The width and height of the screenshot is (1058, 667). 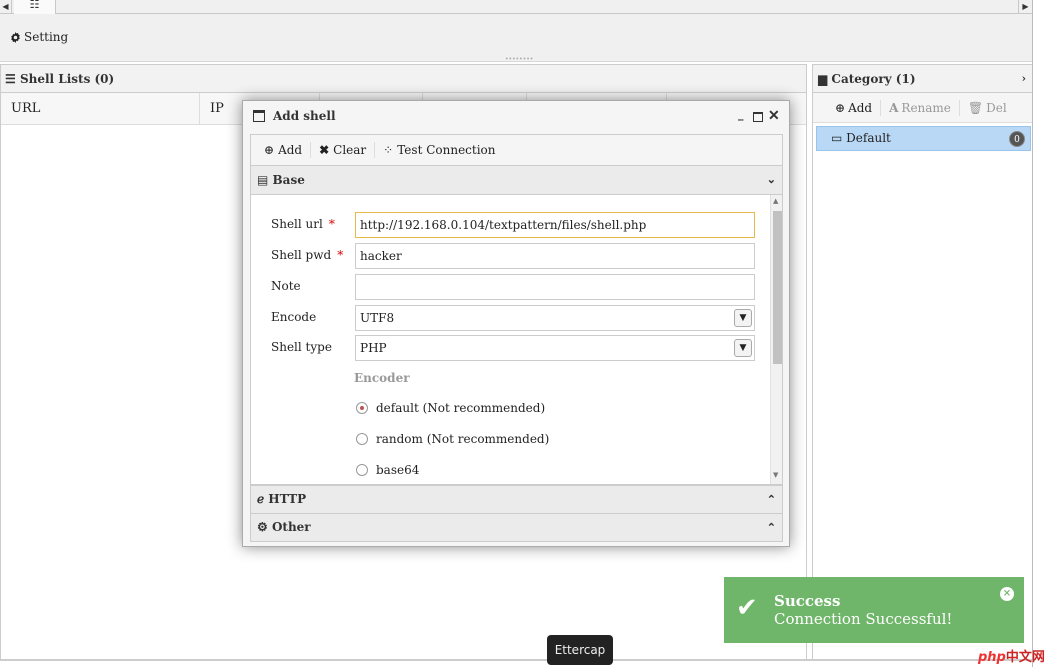 I want to click on delete-category-button: 🗑 Del, so click(x=987, y=108).